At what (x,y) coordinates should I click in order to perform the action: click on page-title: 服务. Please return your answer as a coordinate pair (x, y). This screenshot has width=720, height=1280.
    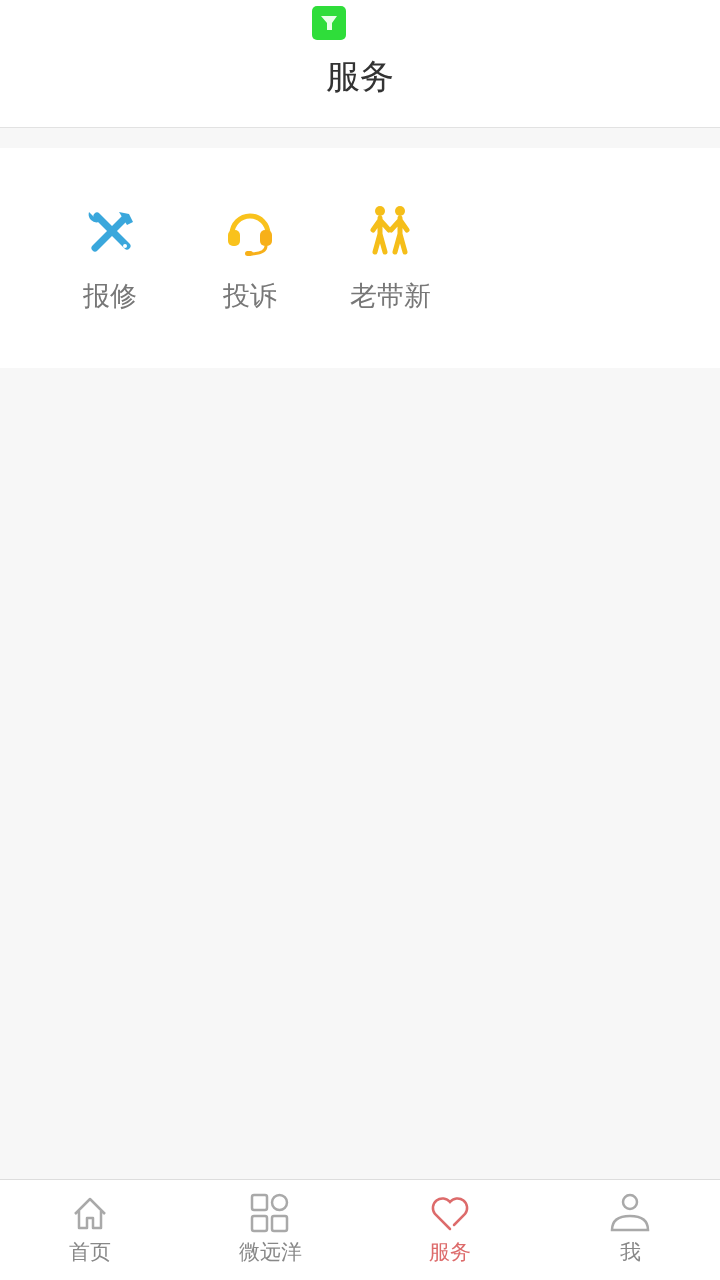
    Looking at the image, I should click on (360, 76).